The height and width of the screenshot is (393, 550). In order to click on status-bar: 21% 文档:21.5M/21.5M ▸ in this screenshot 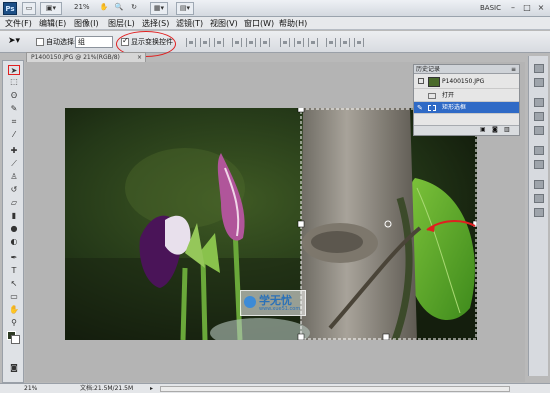, I will do `click(275, 388)`.